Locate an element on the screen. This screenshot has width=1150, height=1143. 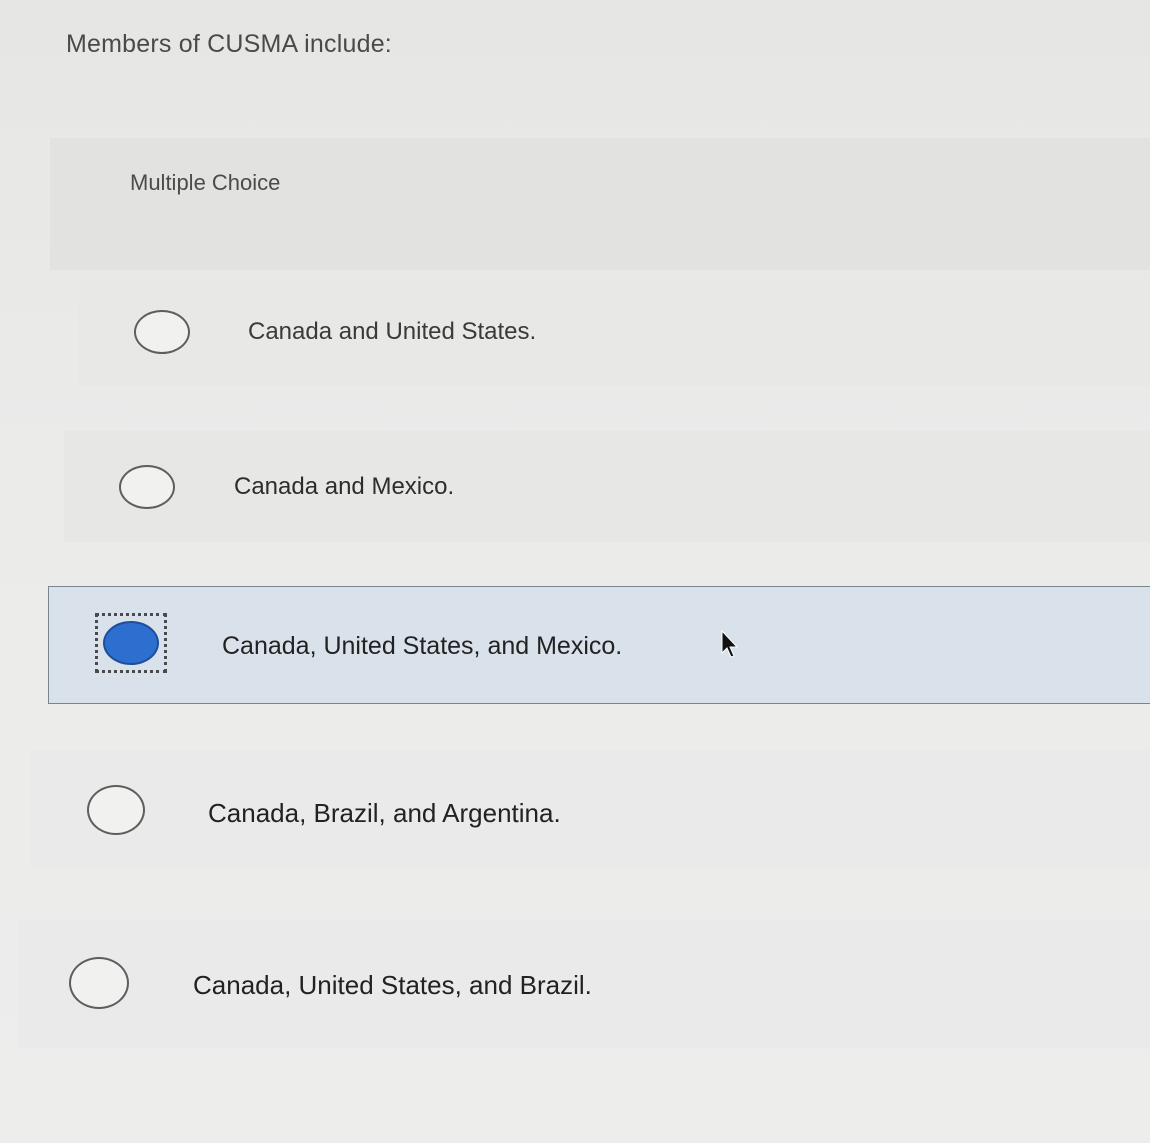
answer-option-4: Canada, Brazil, and Argentina. is located at coordinates (590, 809).